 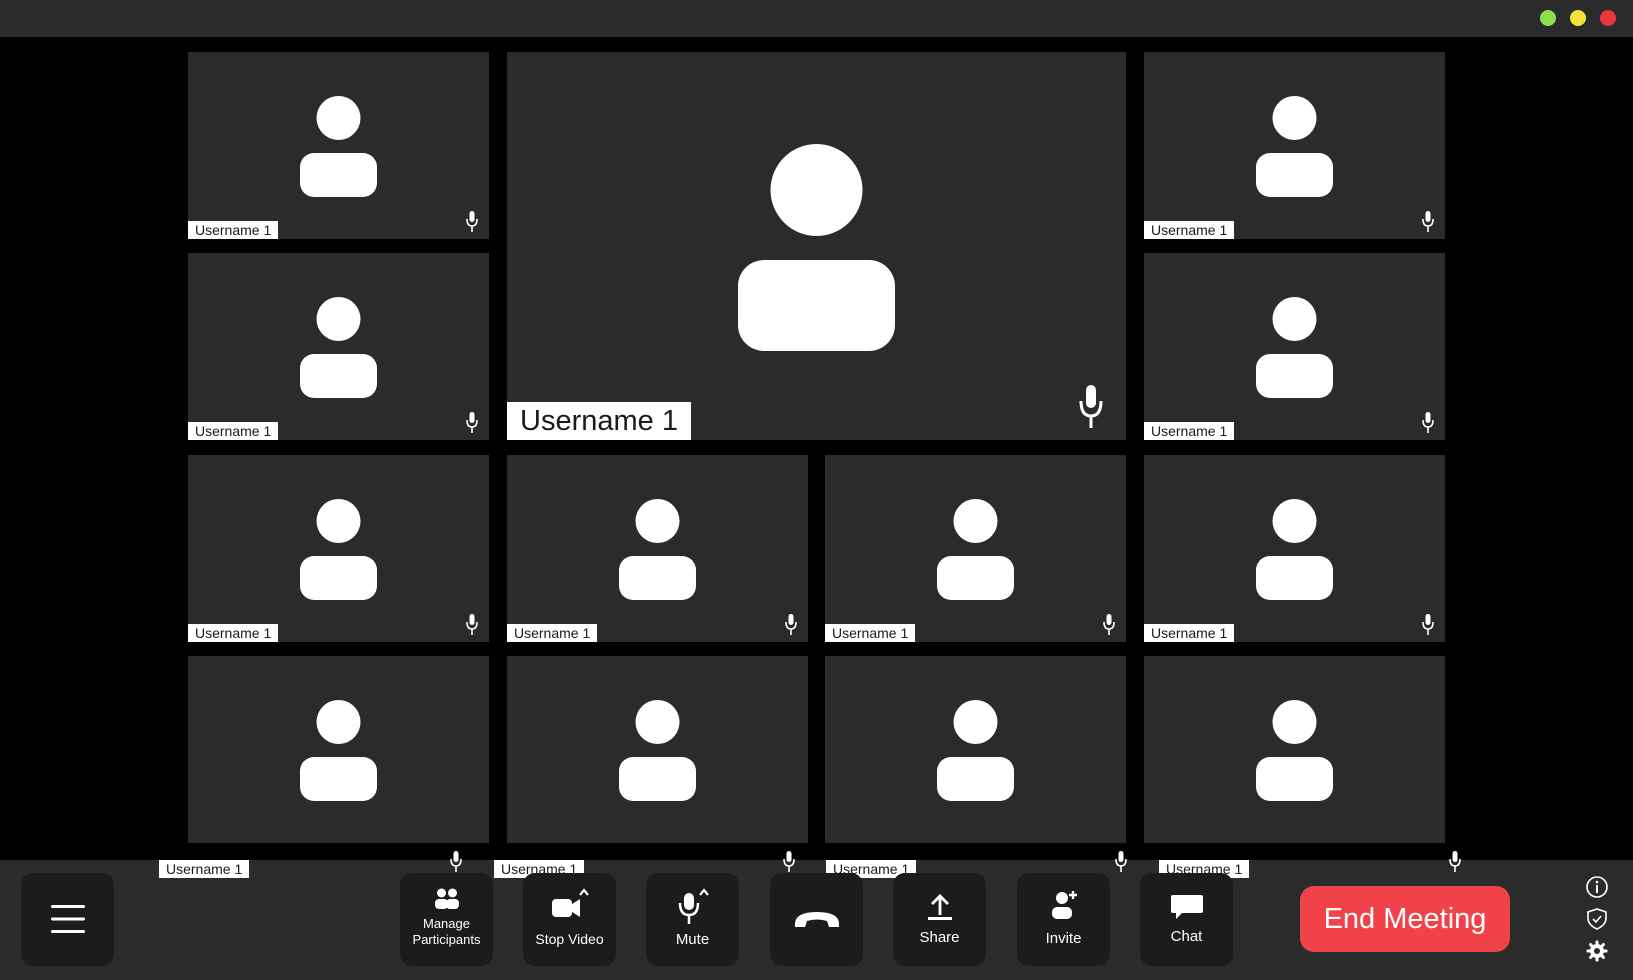 I want to click on share-label: Share, so click(x=939, y=937).